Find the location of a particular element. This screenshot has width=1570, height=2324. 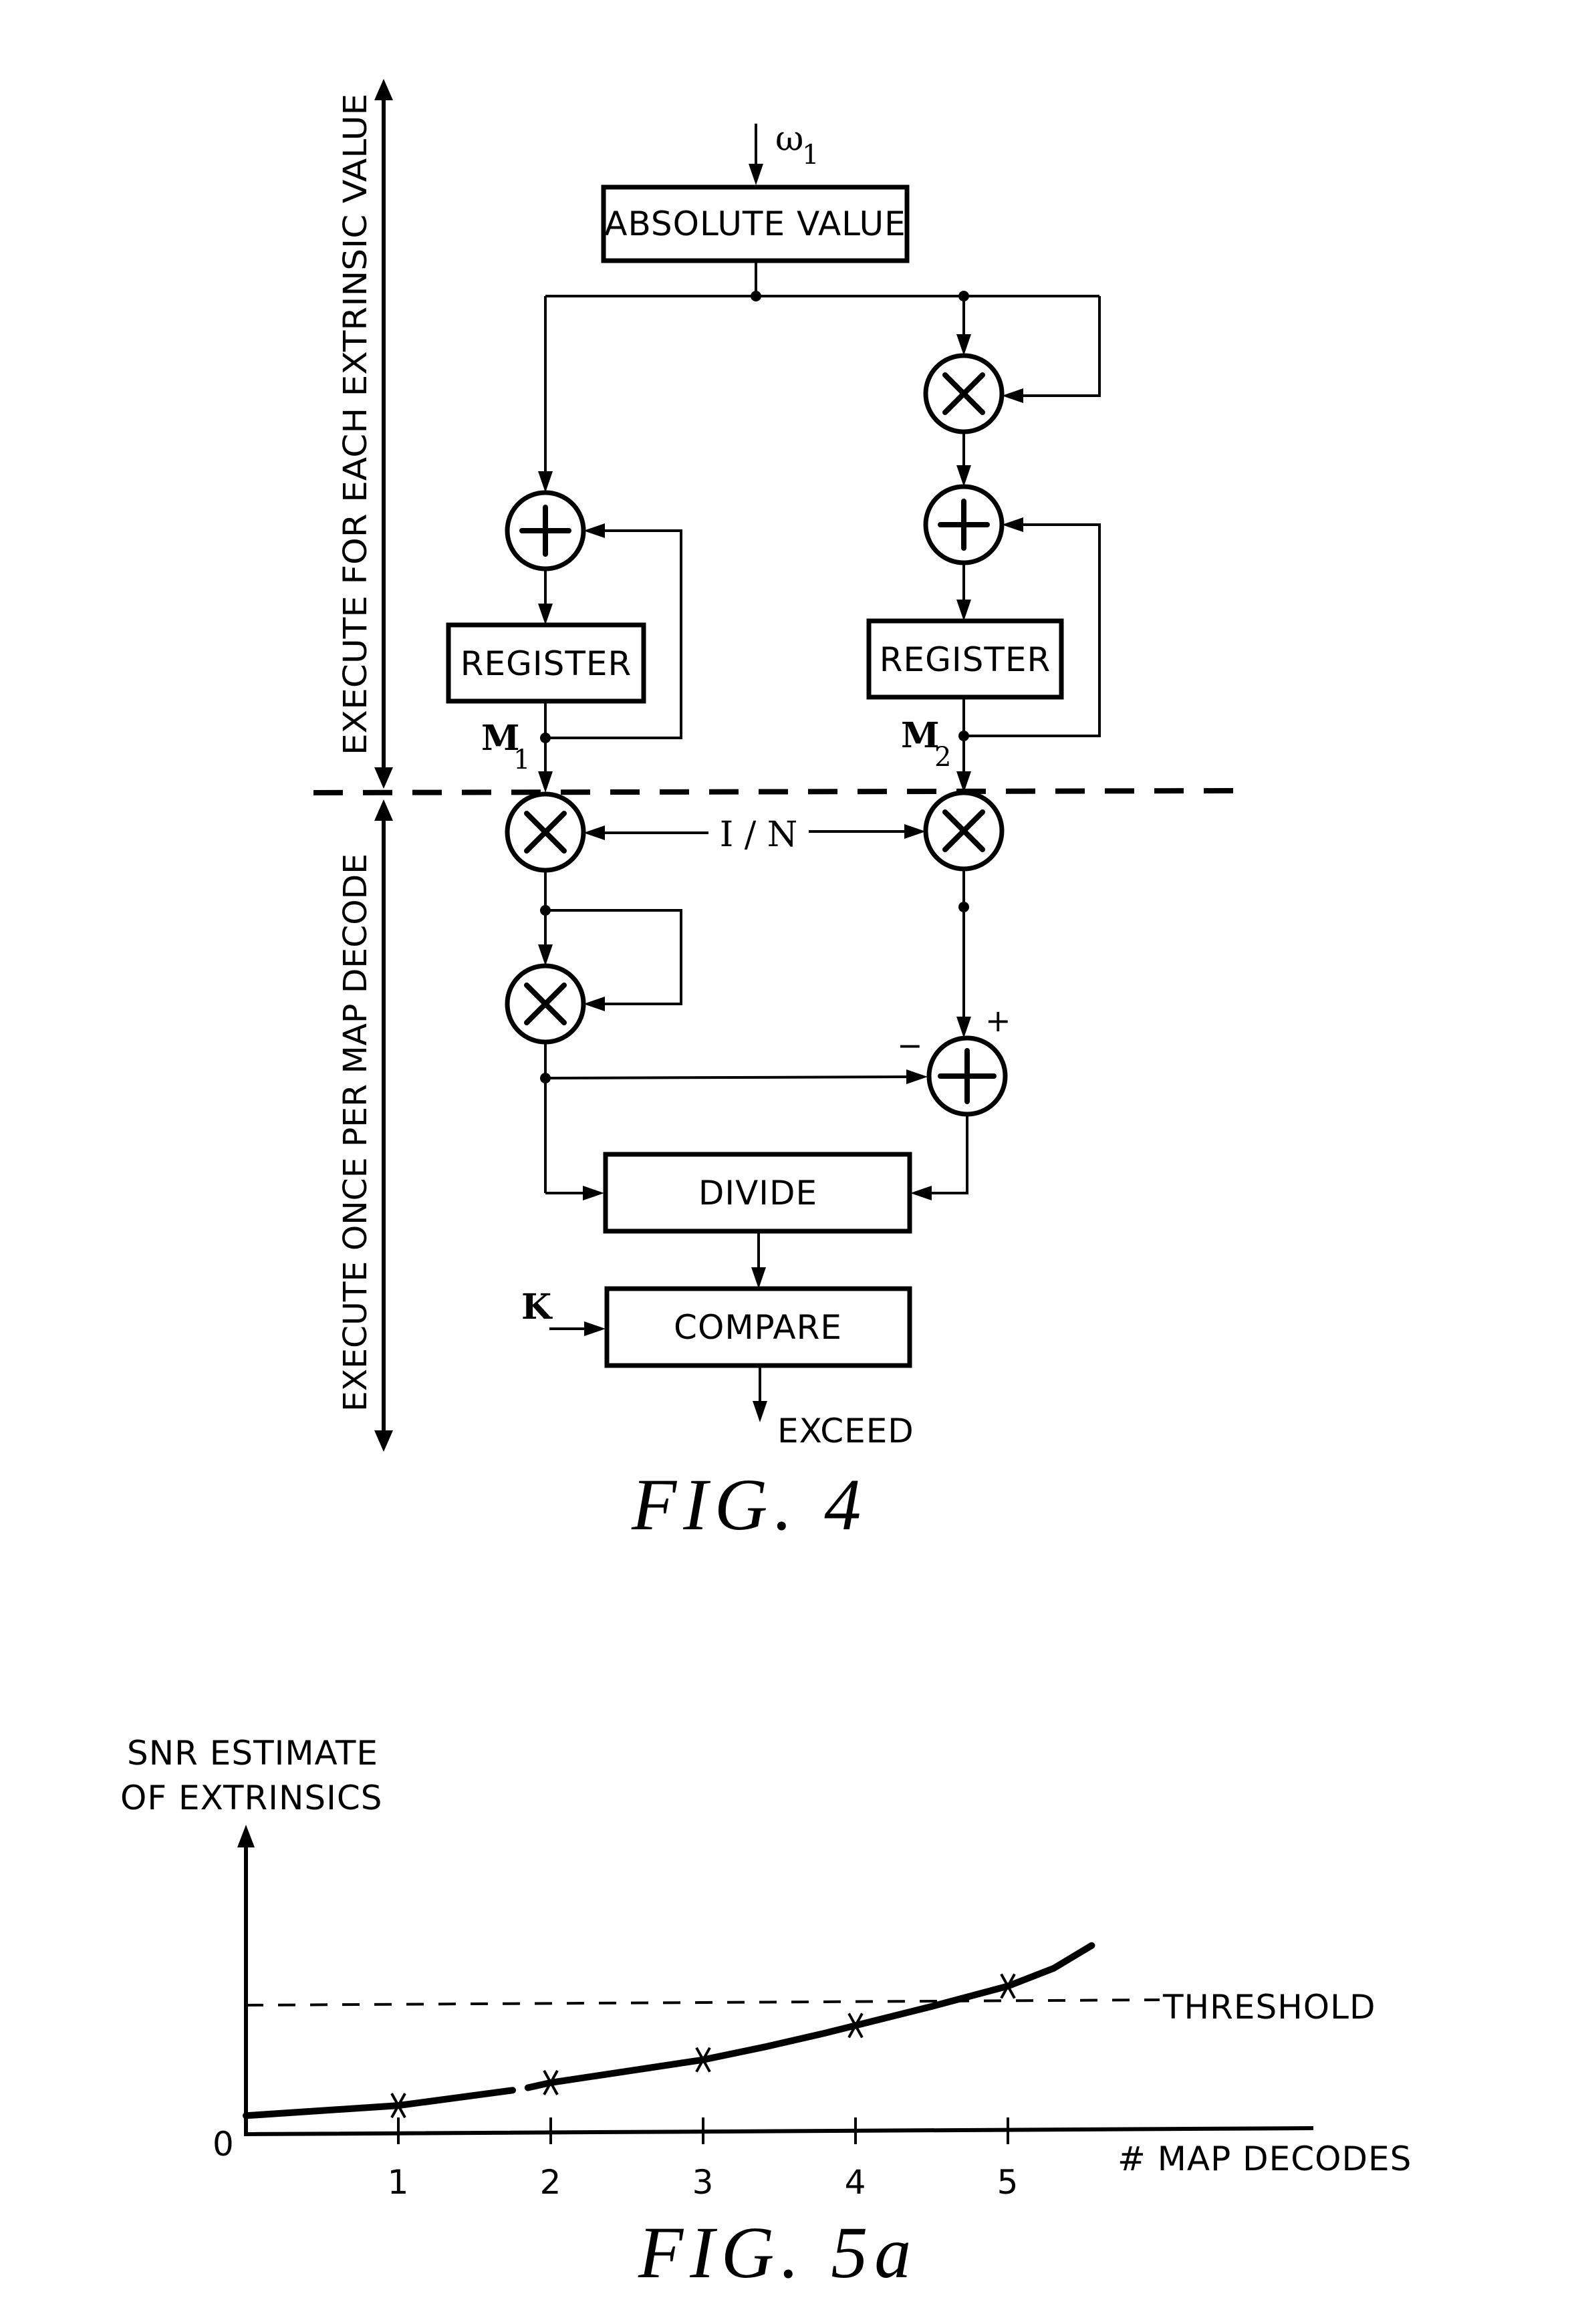

x-axis-line is located at coordinates (778, 2131).